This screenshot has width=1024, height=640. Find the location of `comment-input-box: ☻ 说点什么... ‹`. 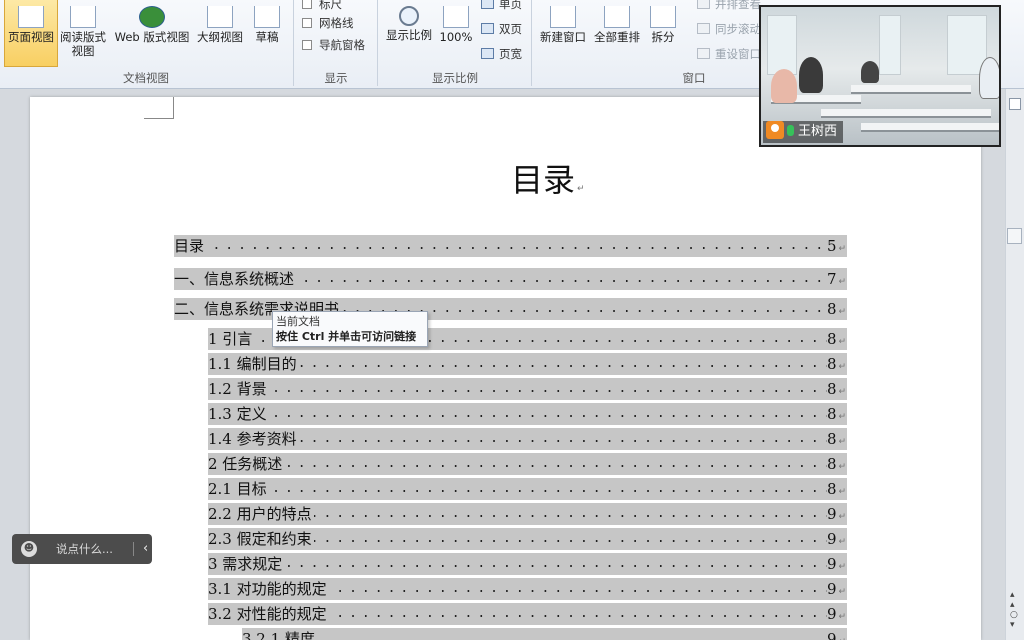

comment-input-box: ☻ 说点什么... ‹ is located at coordinates (82, 549).